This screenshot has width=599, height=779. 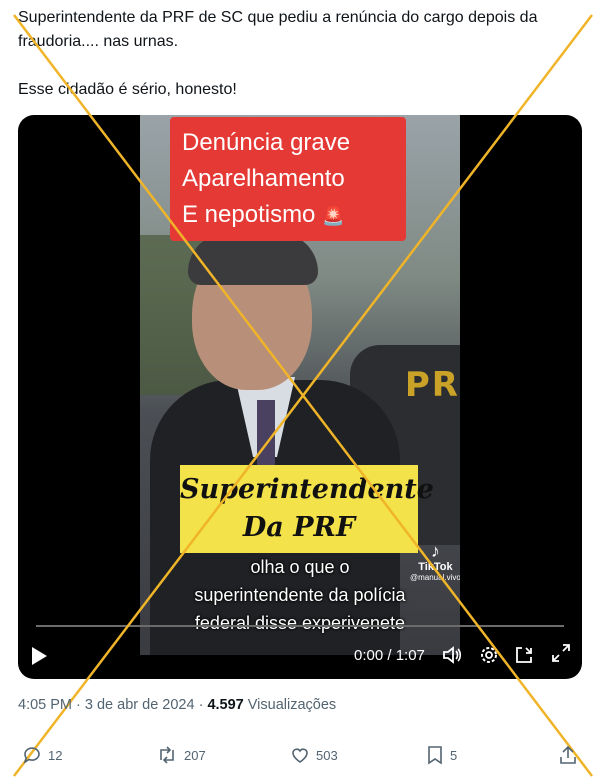 What do you see at coordinates (98, 41) in the screenshot?
I see `tweet-text-line: fraudoria.... nas urnas.` at bounding box center [98, 41].